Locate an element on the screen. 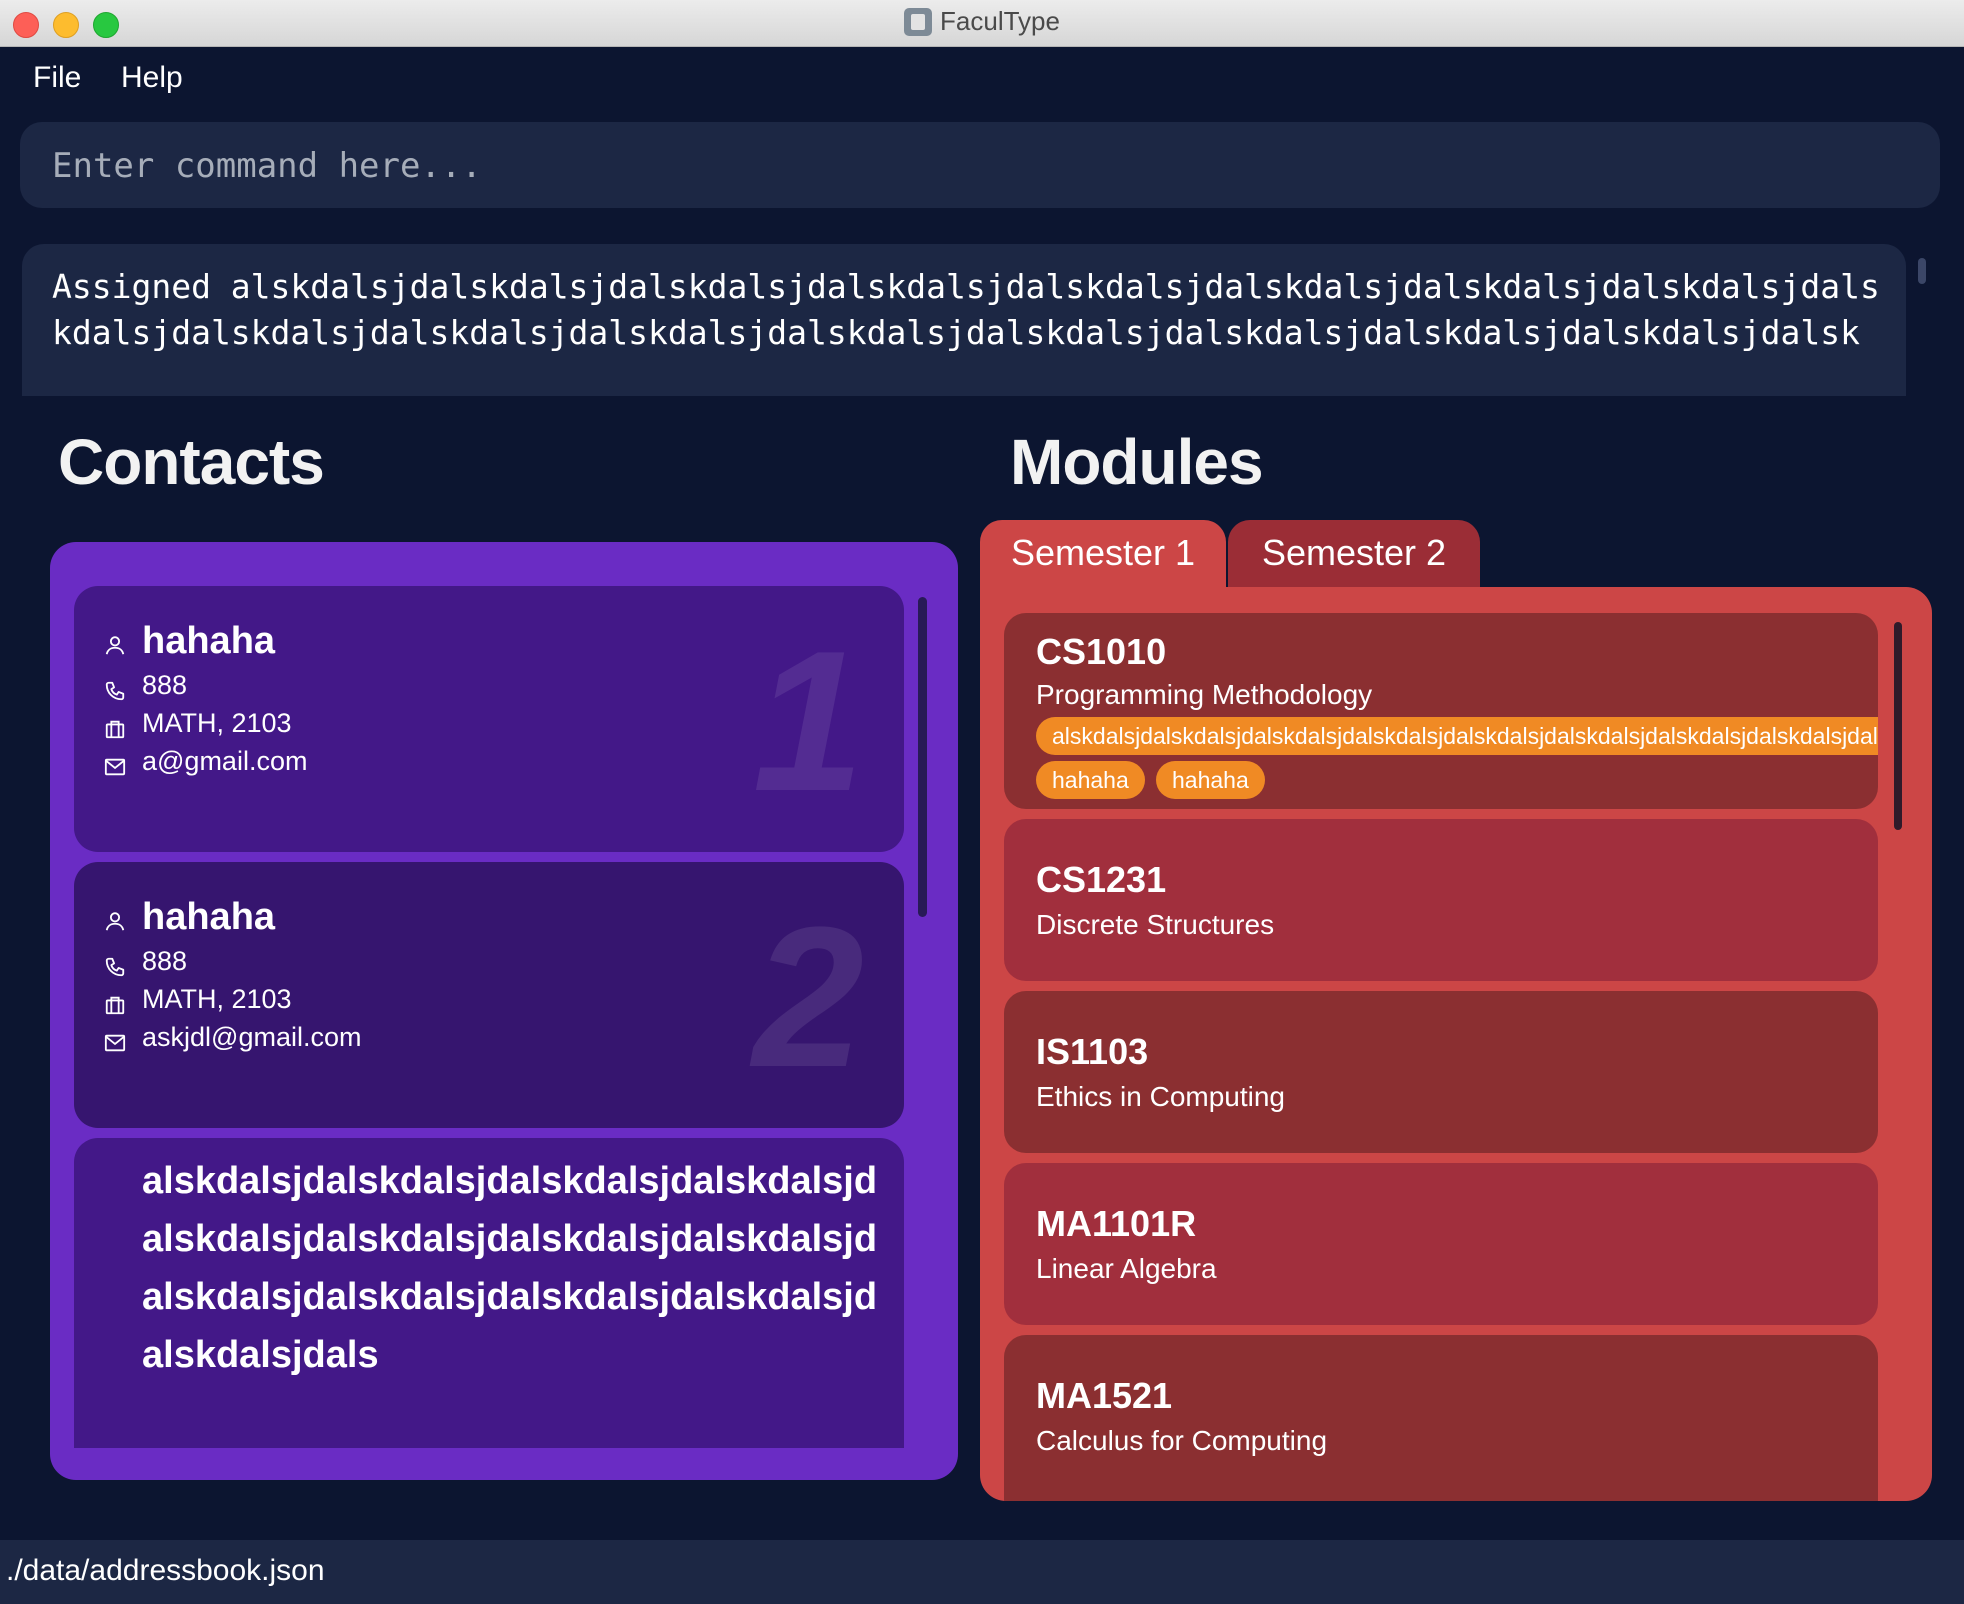 Image resolution: width=1964 pixels, height=1604 pixels. contact-email: a@gmail.com is located at coordinates (225, 761).